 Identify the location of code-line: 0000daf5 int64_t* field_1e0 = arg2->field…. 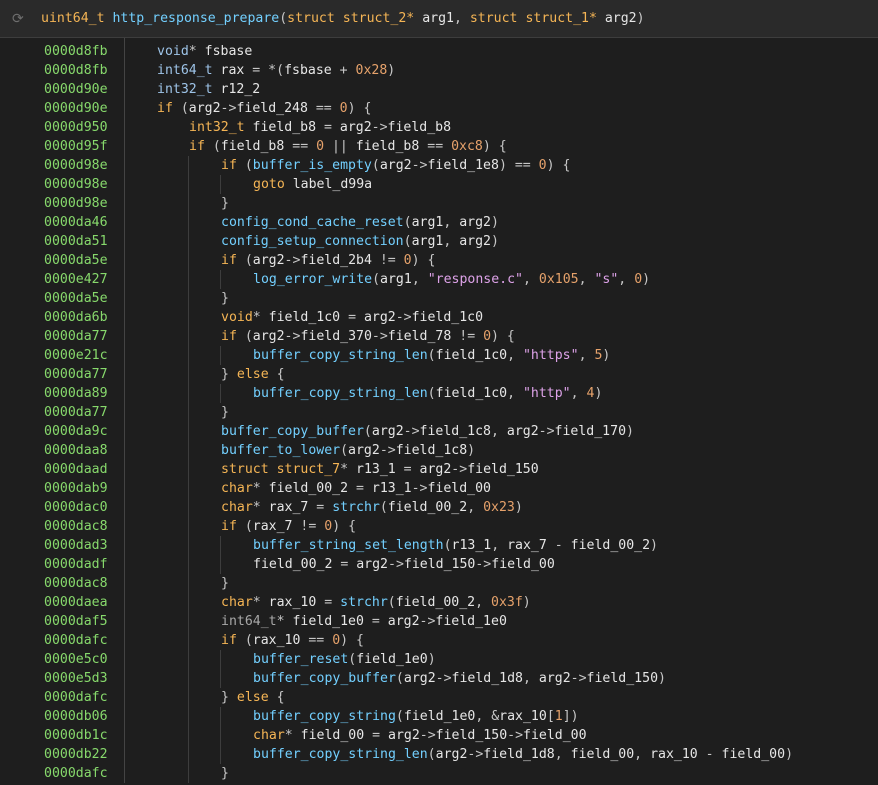
(439, 621).